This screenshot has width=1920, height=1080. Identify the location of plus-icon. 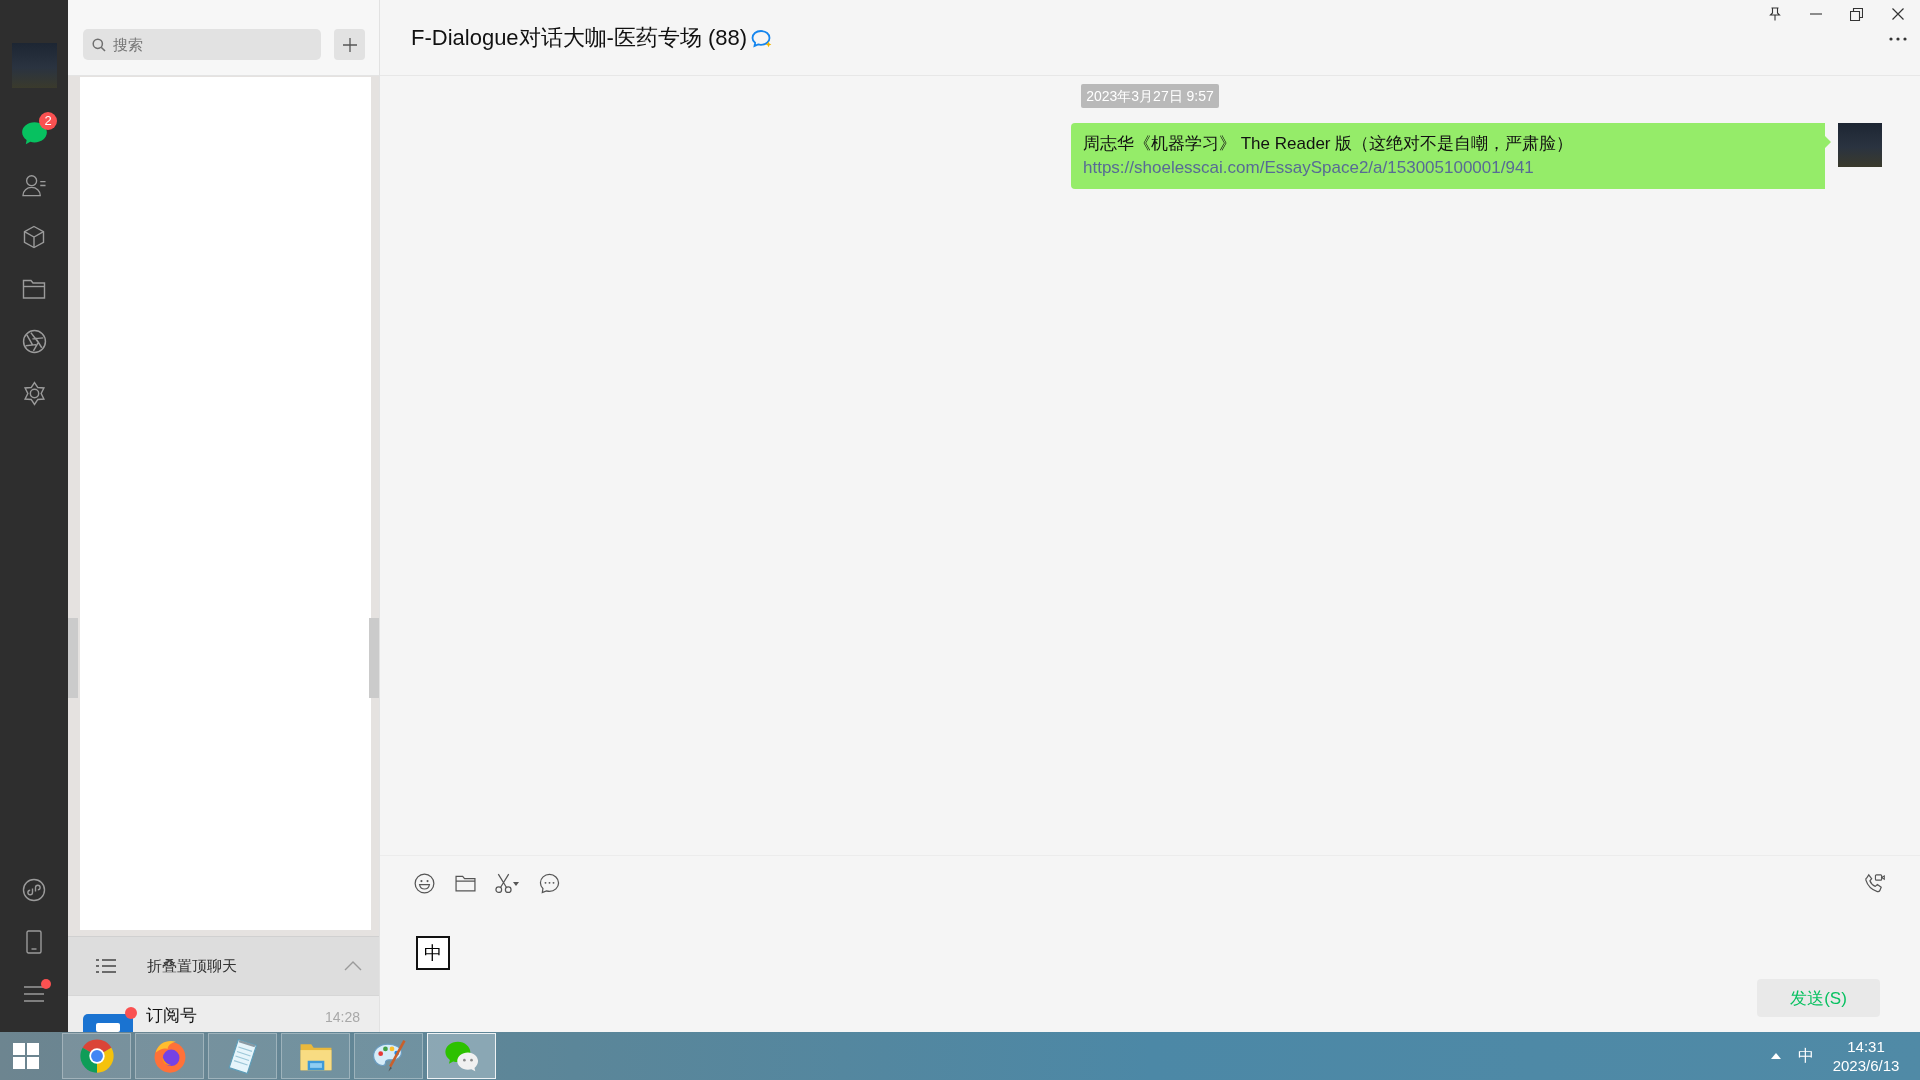
(349, 44).